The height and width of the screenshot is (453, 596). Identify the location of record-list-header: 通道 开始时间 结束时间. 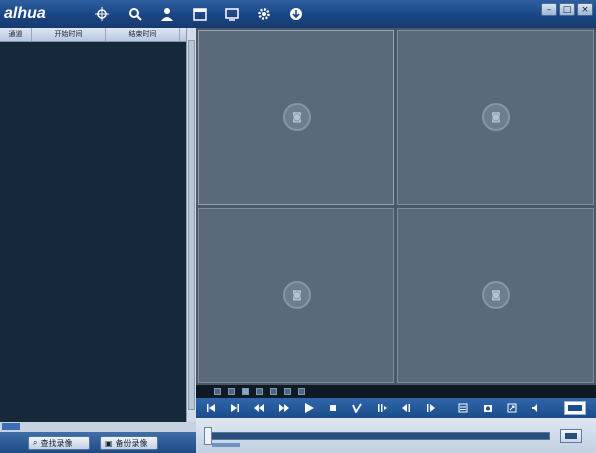
(93, 35).